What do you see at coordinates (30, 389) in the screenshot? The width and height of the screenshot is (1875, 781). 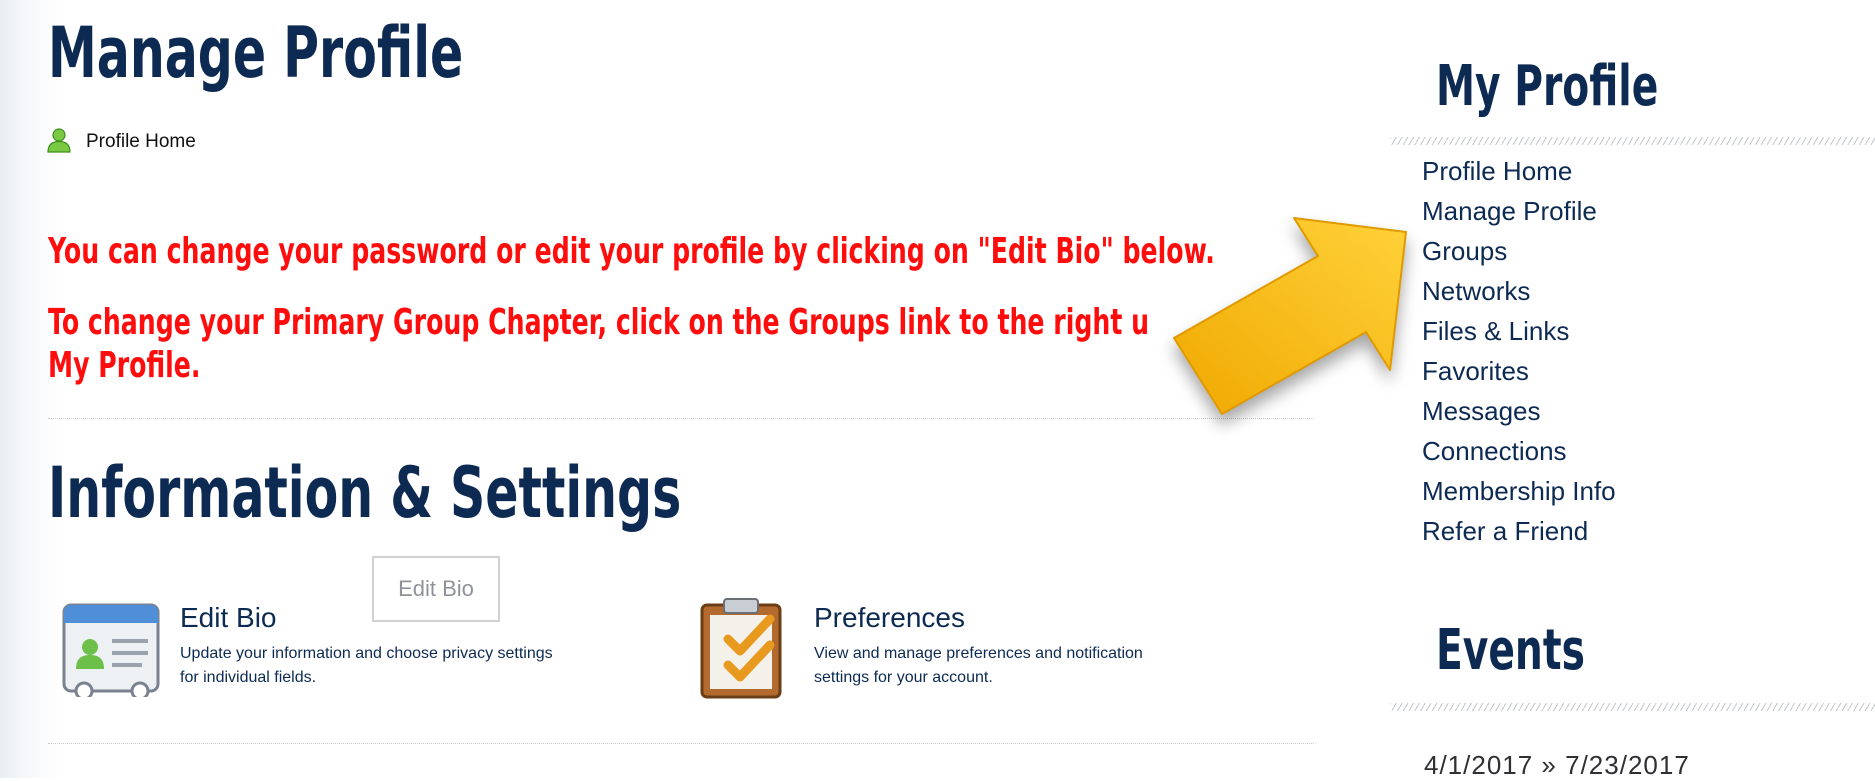 I see `background-fade` at bounding box center [30, 389].